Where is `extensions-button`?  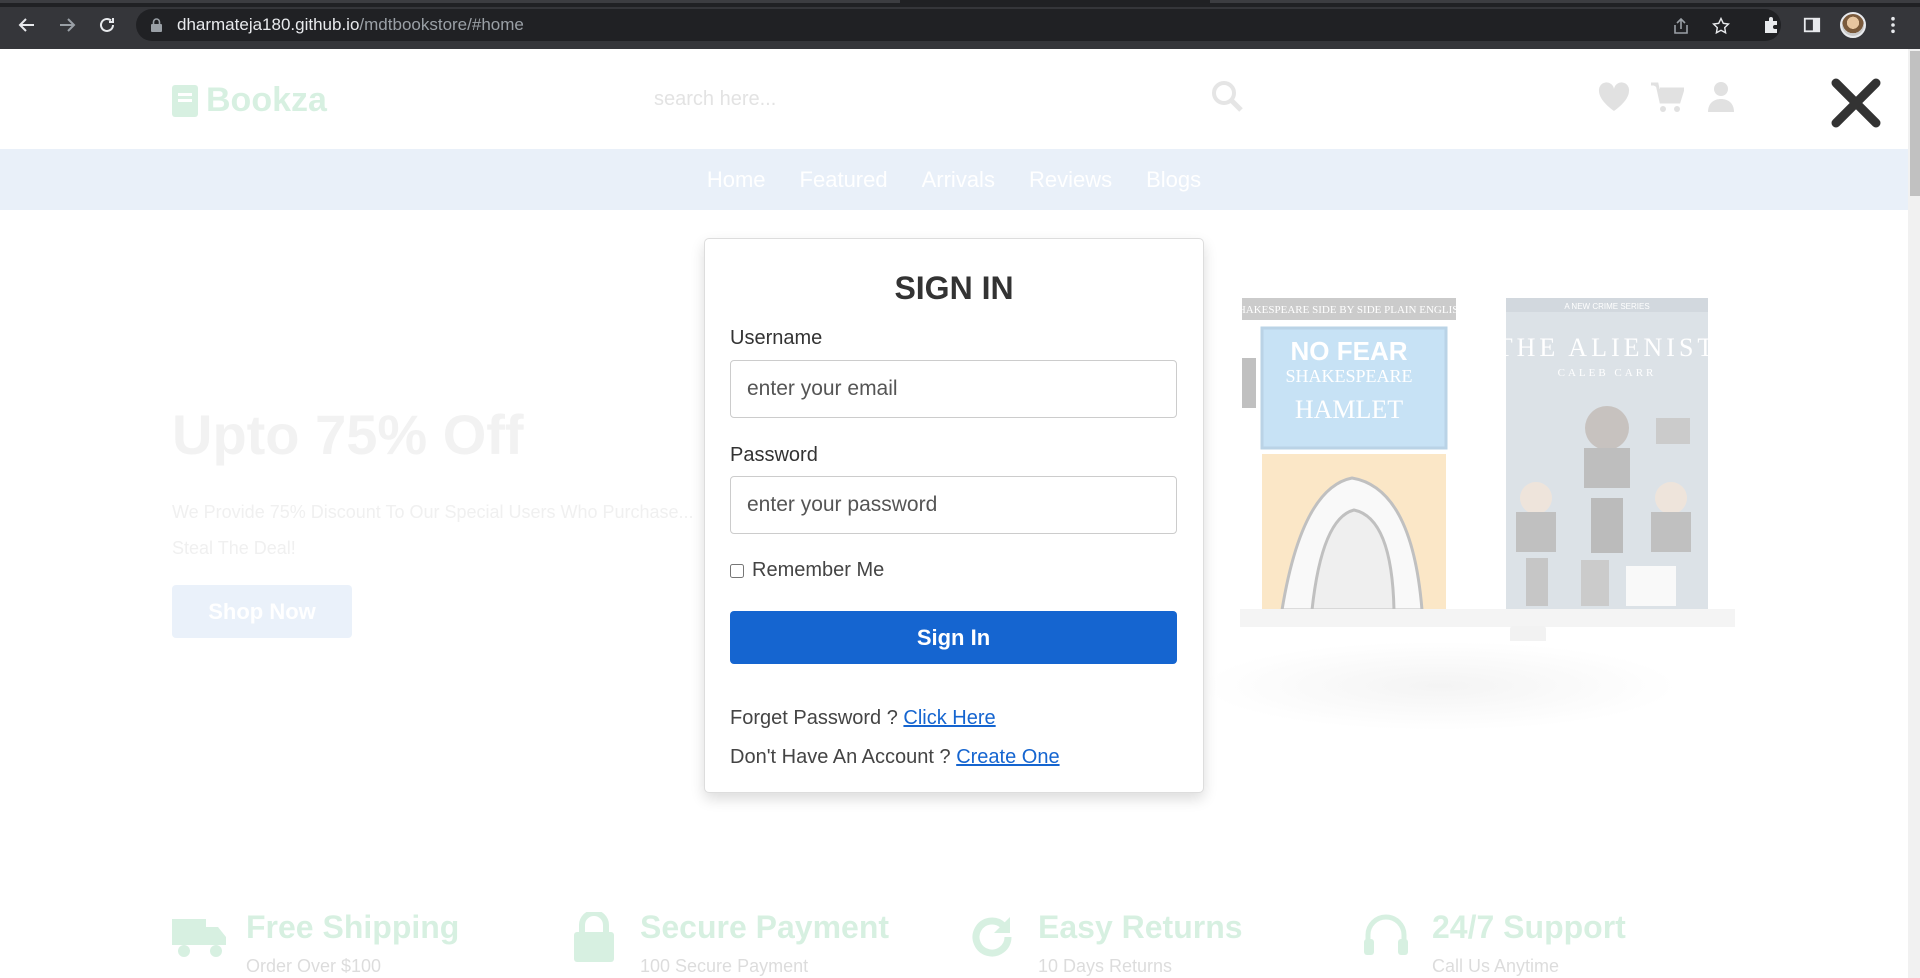 extensions-button is located at coordinates (1771, 25).